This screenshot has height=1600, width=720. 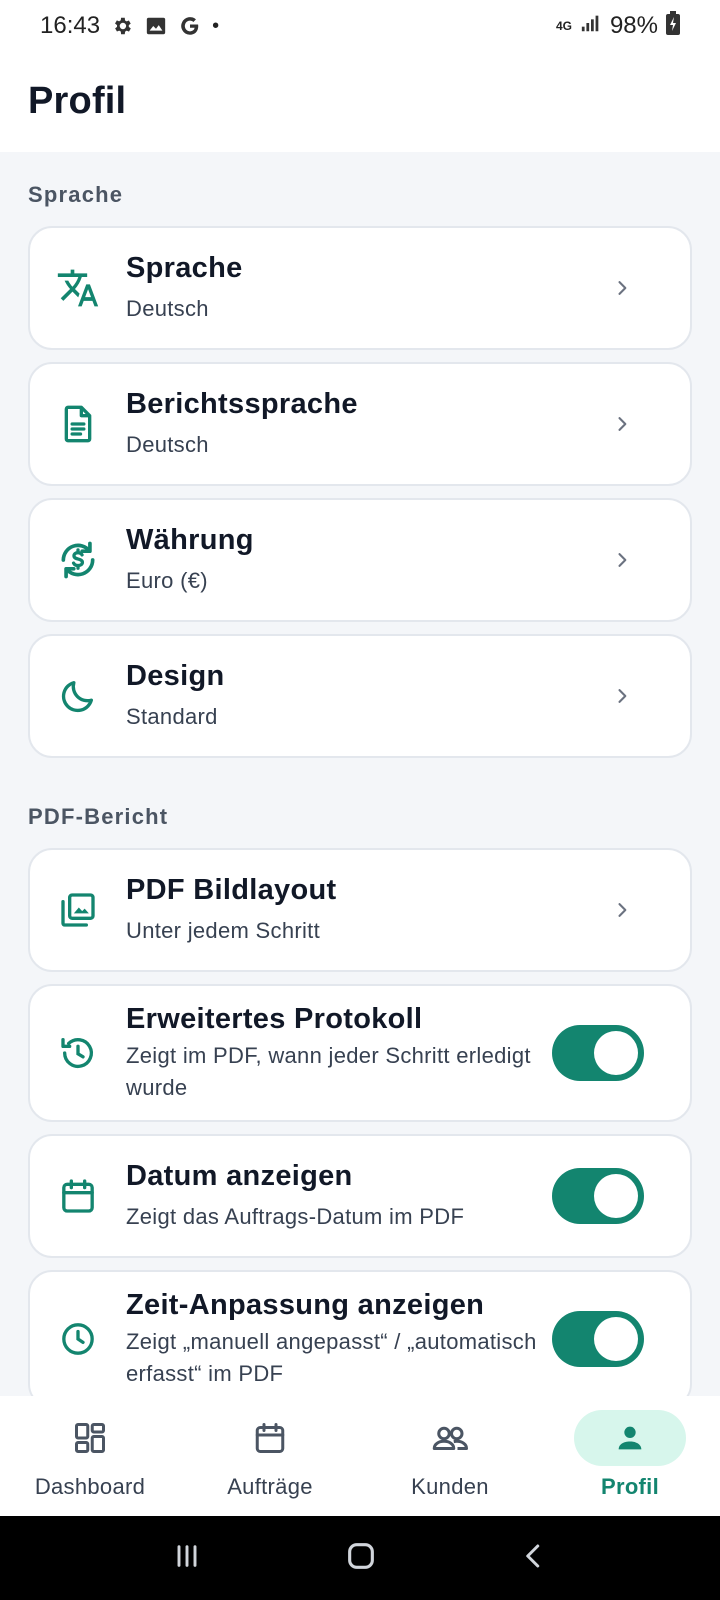 What do you see at coordinates (231, 889) in the screenshot?
I see `setting-title: PDF Bildlayout` at bounding box center [231, 889].